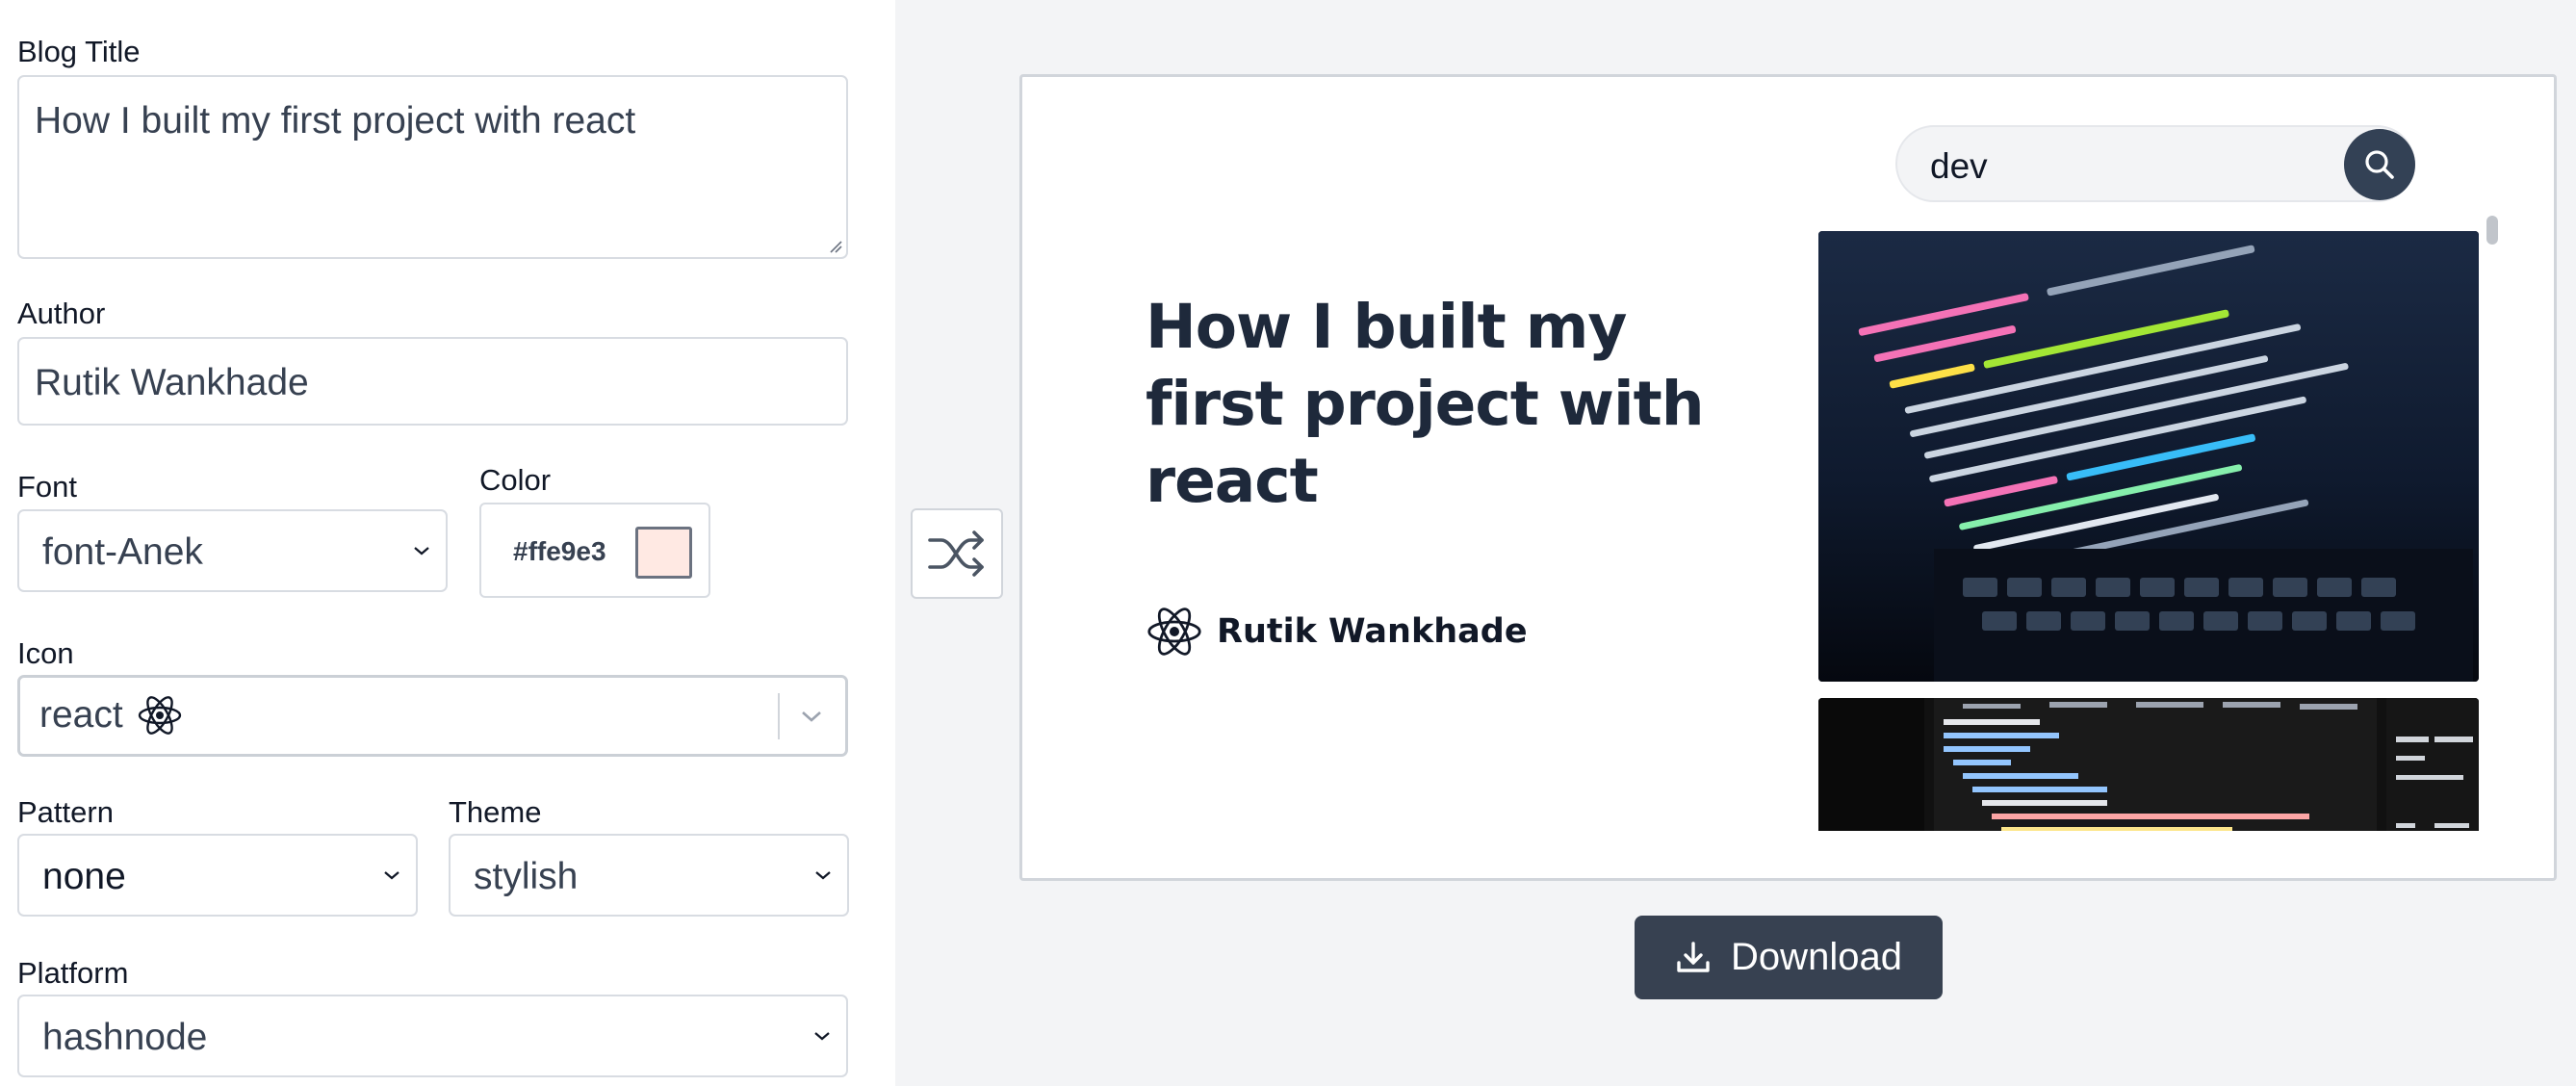 This screenshot has height=1086, width=2576. What do you see at coordinates (172, 382) in the screenshot?
I see `author-value: Rutik Wankhade` at bounding box center [172, 382].